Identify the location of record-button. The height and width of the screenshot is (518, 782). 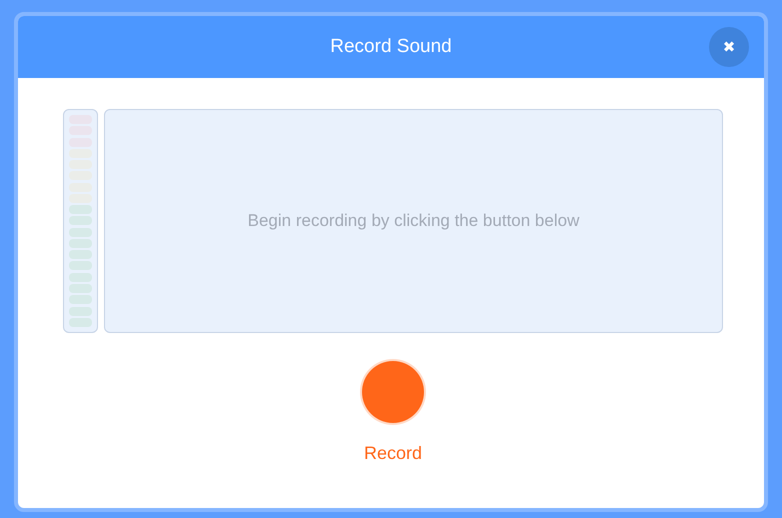
(393, 392).